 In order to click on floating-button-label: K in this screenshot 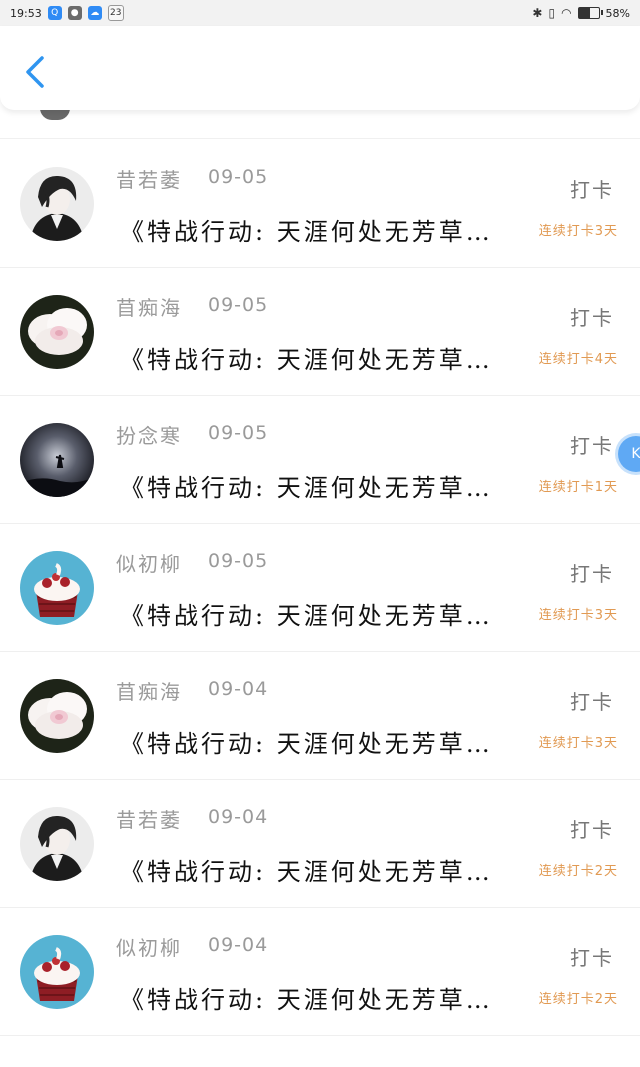, I will do `click(635, 454)`.